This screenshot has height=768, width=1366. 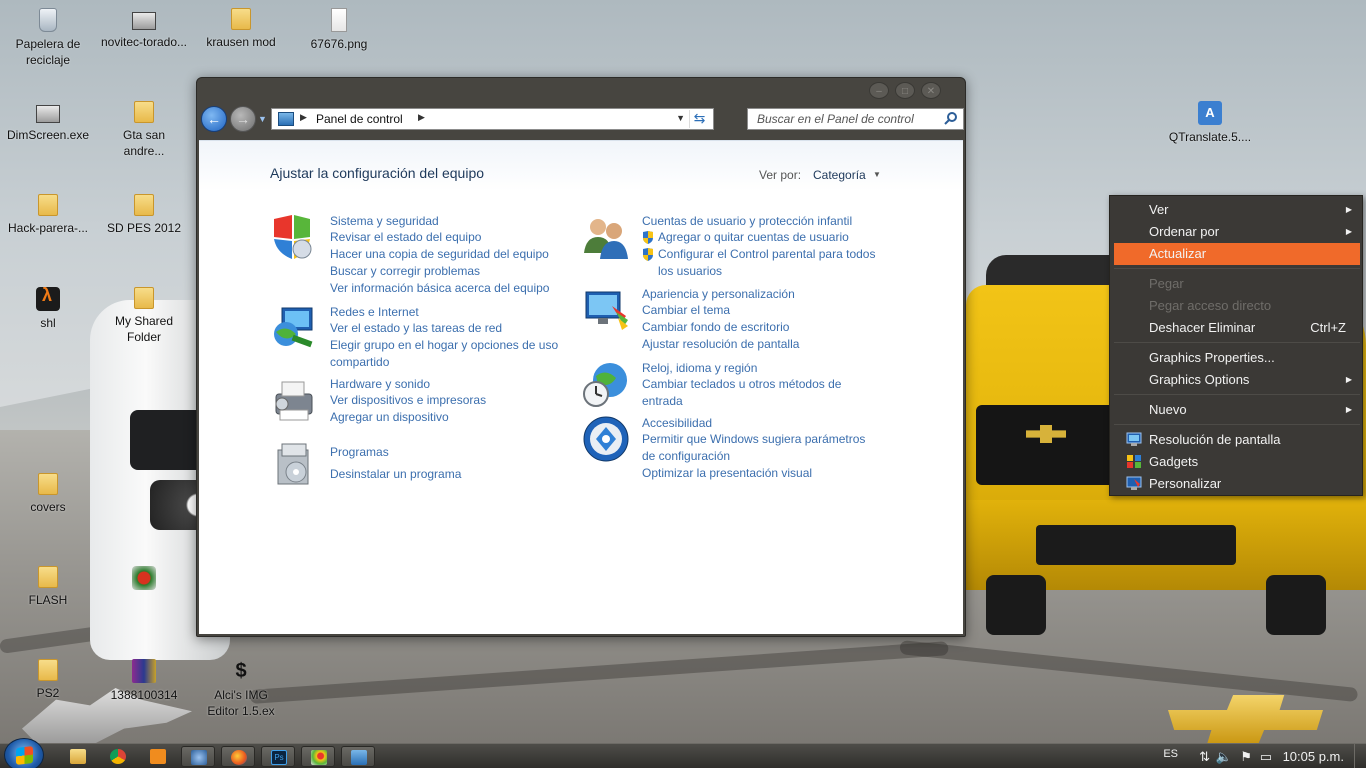 I want to click on search-input, so click(x=843, y=119).